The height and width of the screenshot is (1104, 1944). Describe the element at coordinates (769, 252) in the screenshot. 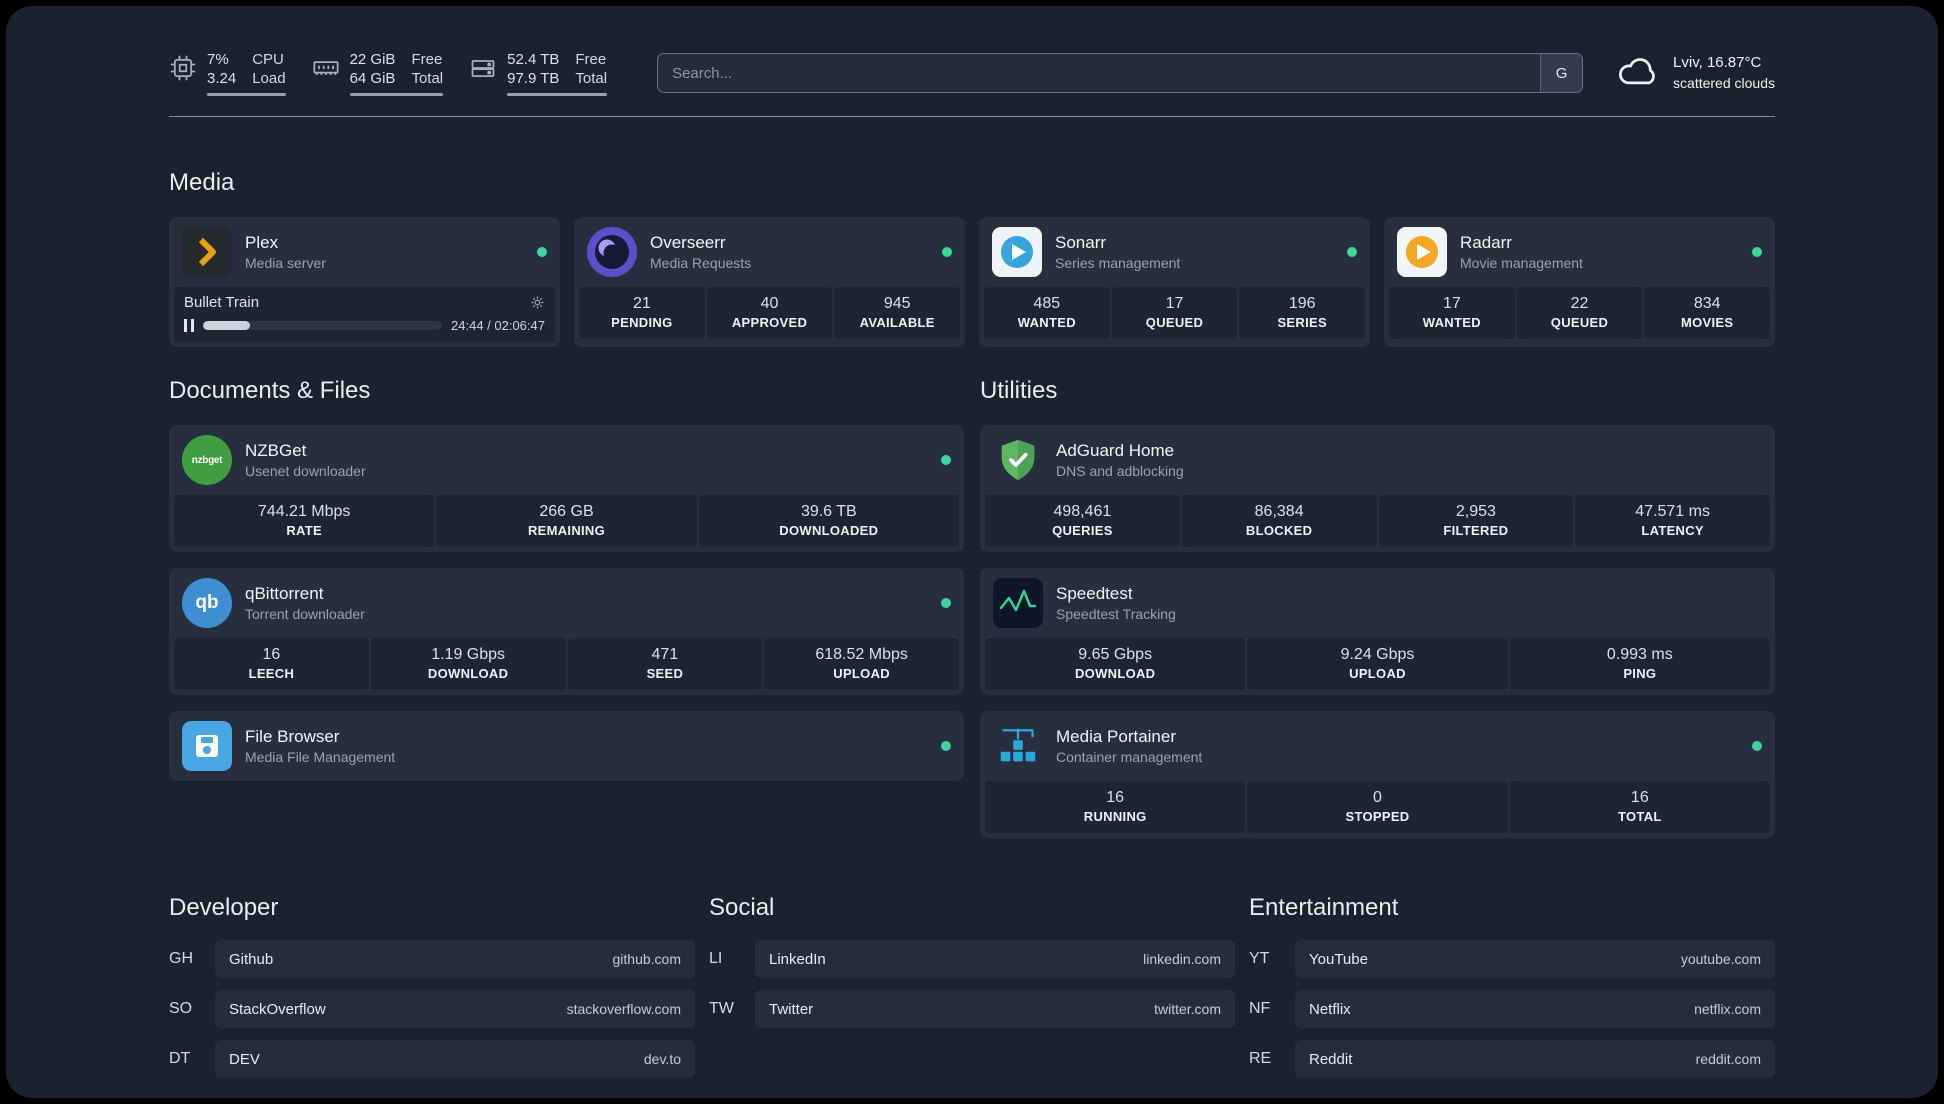

I see `overseerr-header: Overseerr Media Requests` at that location.